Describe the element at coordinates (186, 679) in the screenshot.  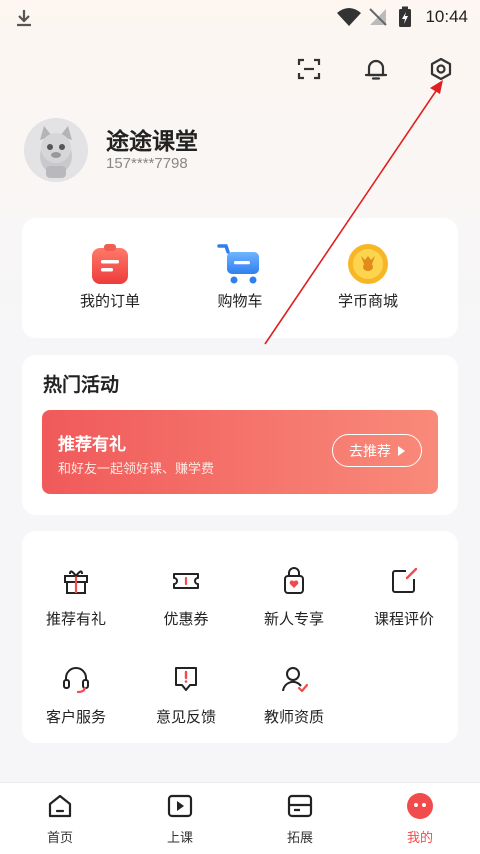
I see `feedback-icon` at that location.